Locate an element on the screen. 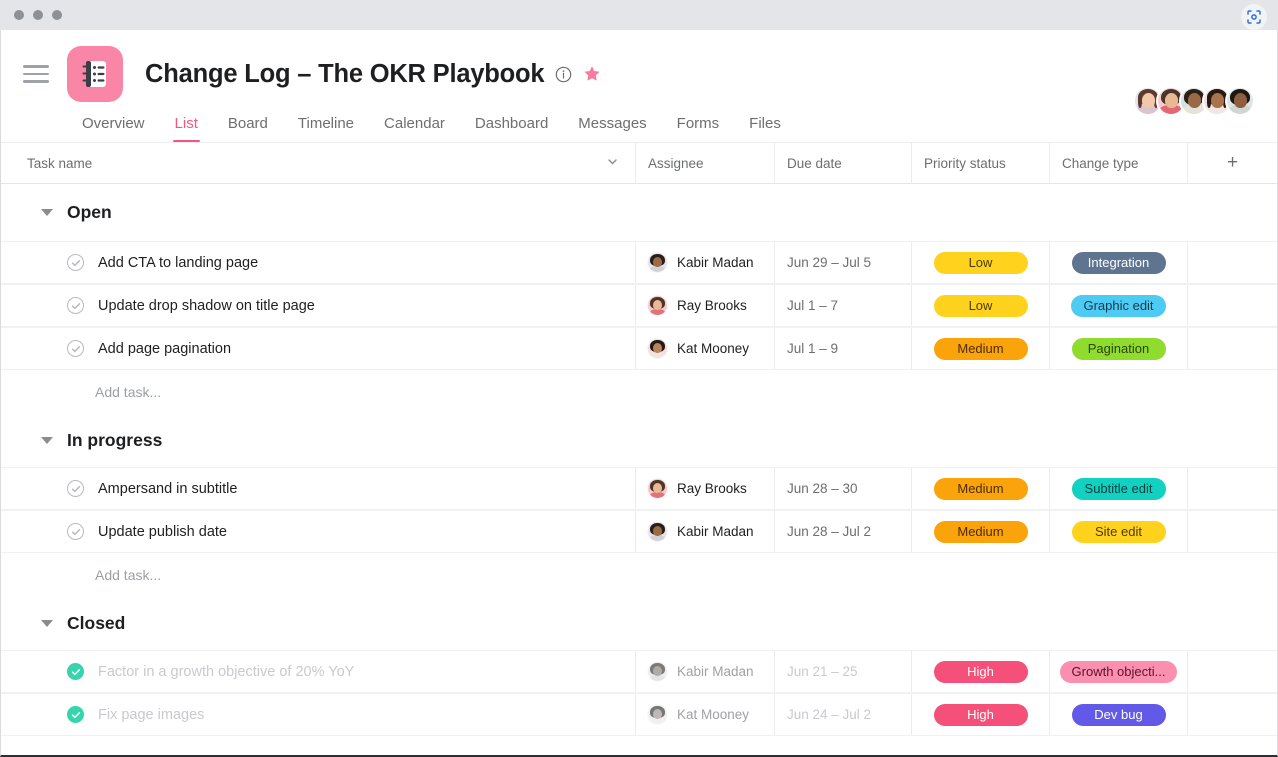  tab-label: Files is located at coordinates (765, 123).